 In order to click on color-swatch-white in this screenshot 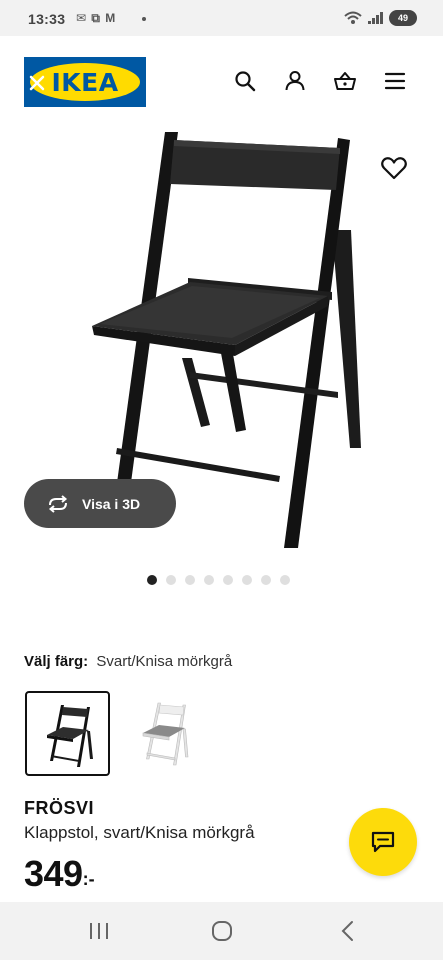, I will do `click(167, 733)`.